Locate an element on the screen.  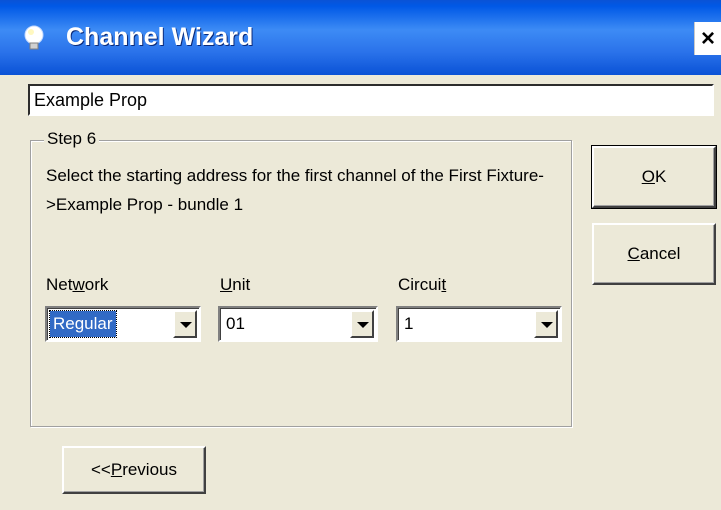
circuit-value: 1 is located at coordinates (409, 323).